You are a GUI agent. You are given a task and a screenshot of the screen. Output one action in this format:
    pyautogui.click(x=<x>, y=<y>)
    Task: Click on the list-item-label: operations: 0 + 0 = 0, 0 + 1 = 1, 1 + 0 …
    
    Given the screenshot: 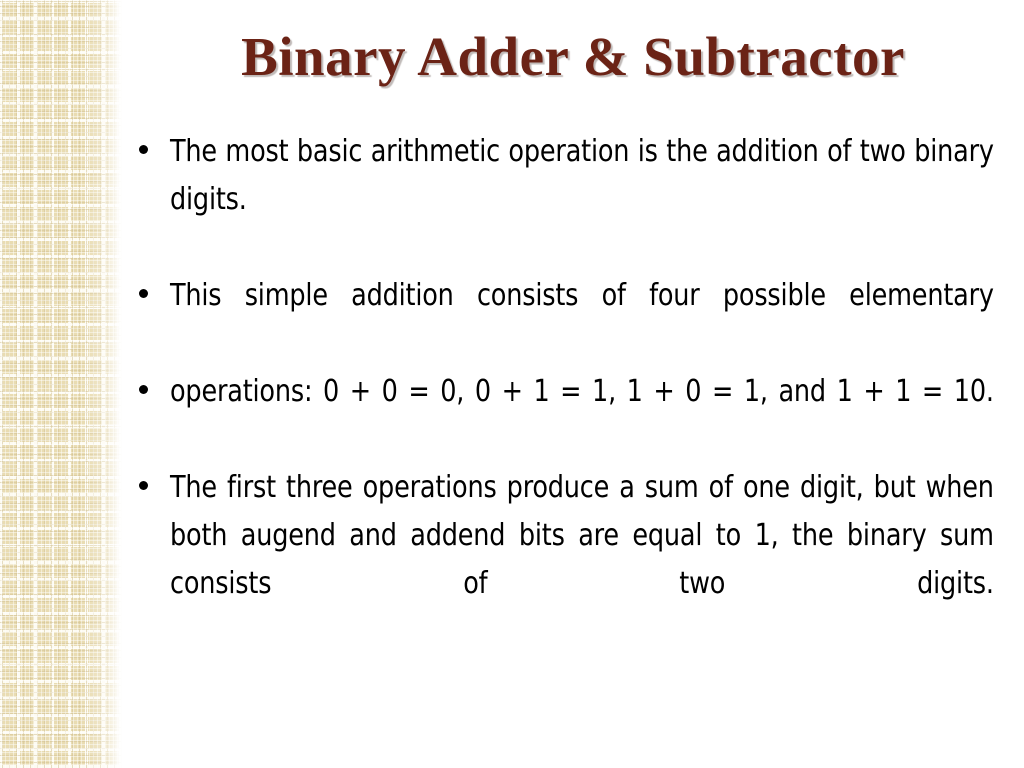 What is the action you would take?
    pyautogui.click(x=582, y=391)
    